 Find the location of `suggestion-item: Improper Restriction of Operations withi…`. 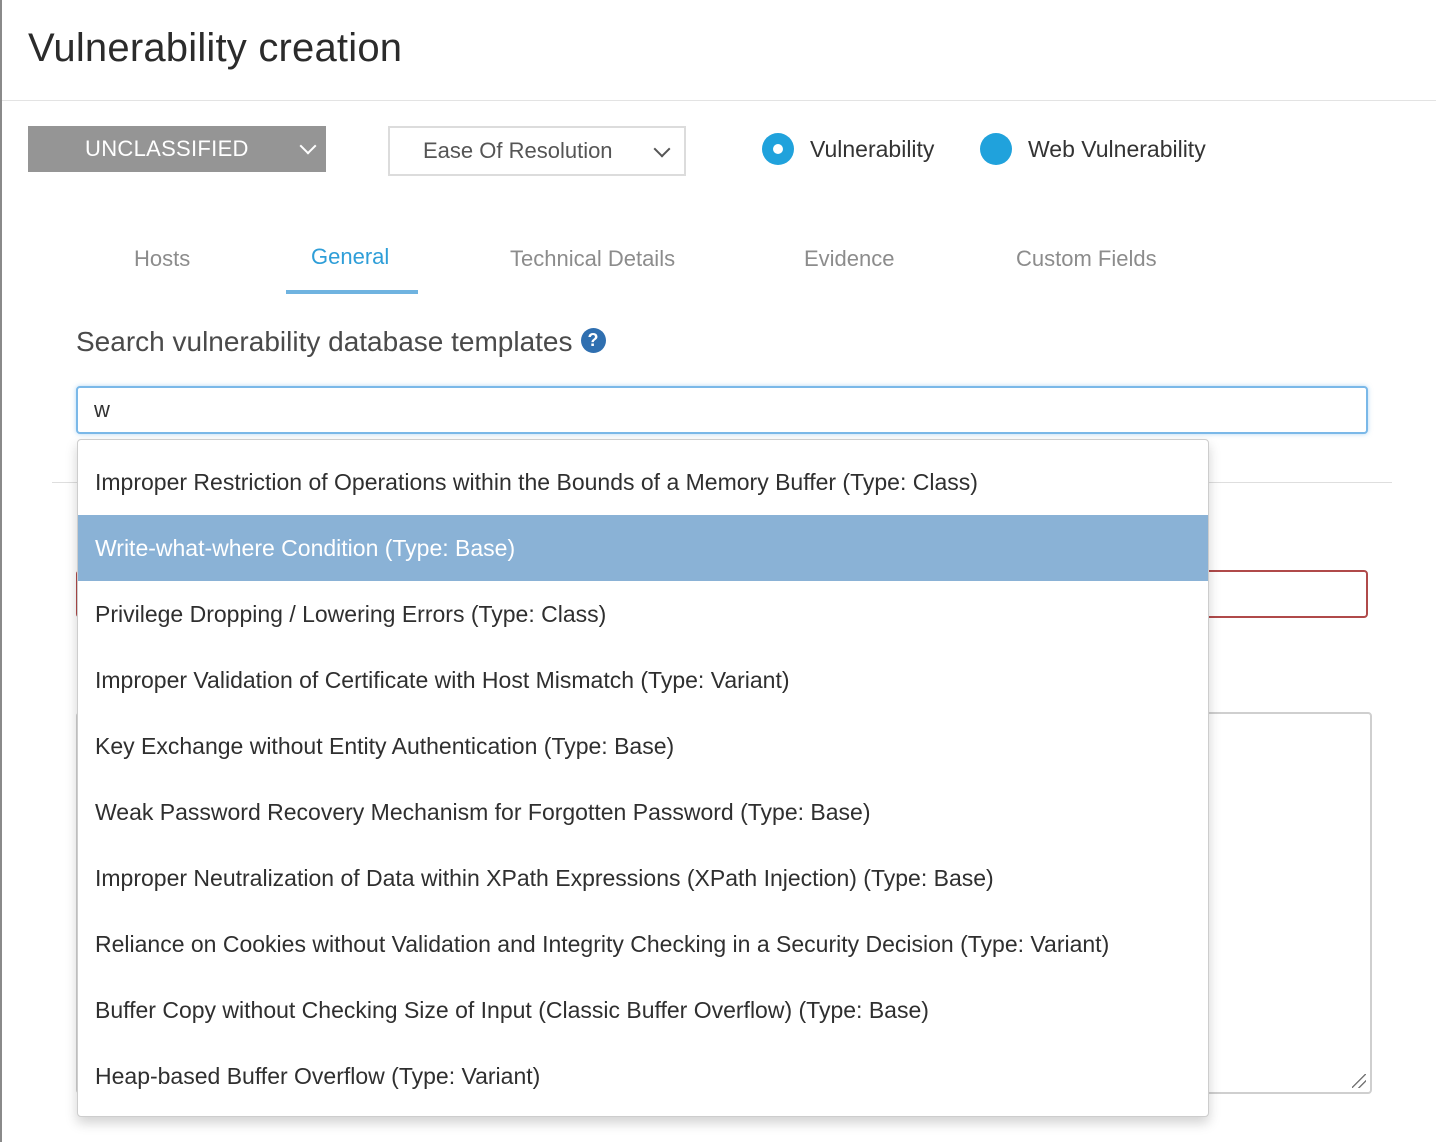

suggestion-item: Improper Restriction of Operations withi… is located at coordinates (643, 482).